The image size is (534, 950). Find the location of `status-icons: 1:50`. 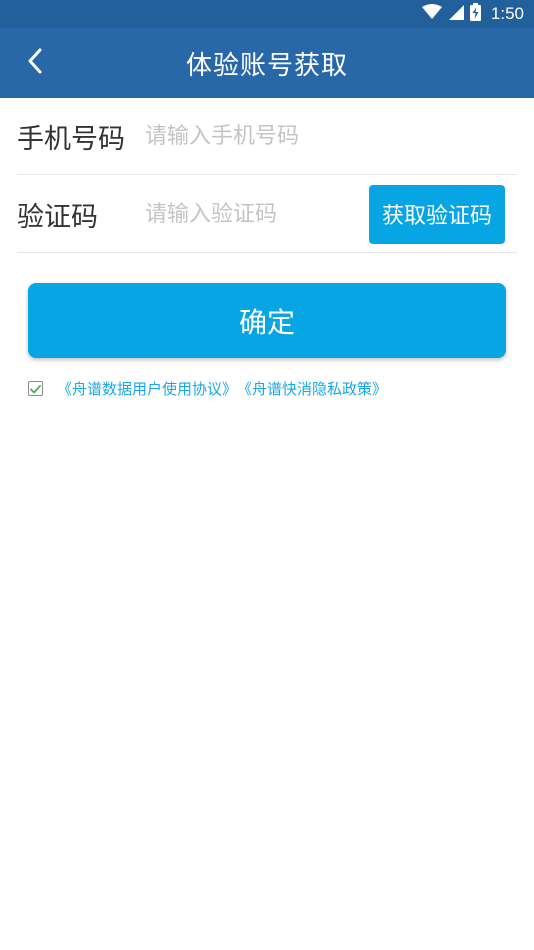

status-icons: 1:50 is located at coordinates (472, 14).